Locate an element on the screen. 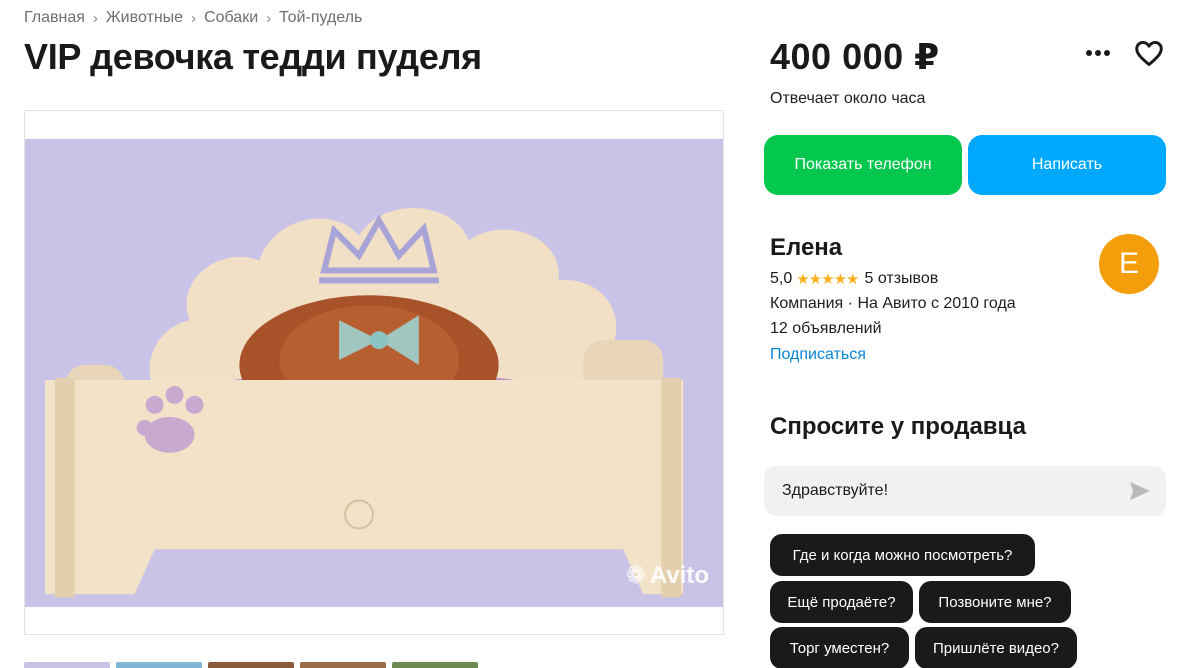 The width and height of the screenshot is (1200, 668). seller-rating: 5,0 ★★★★★ 5 отзывов is located at coordinates (854, 279).